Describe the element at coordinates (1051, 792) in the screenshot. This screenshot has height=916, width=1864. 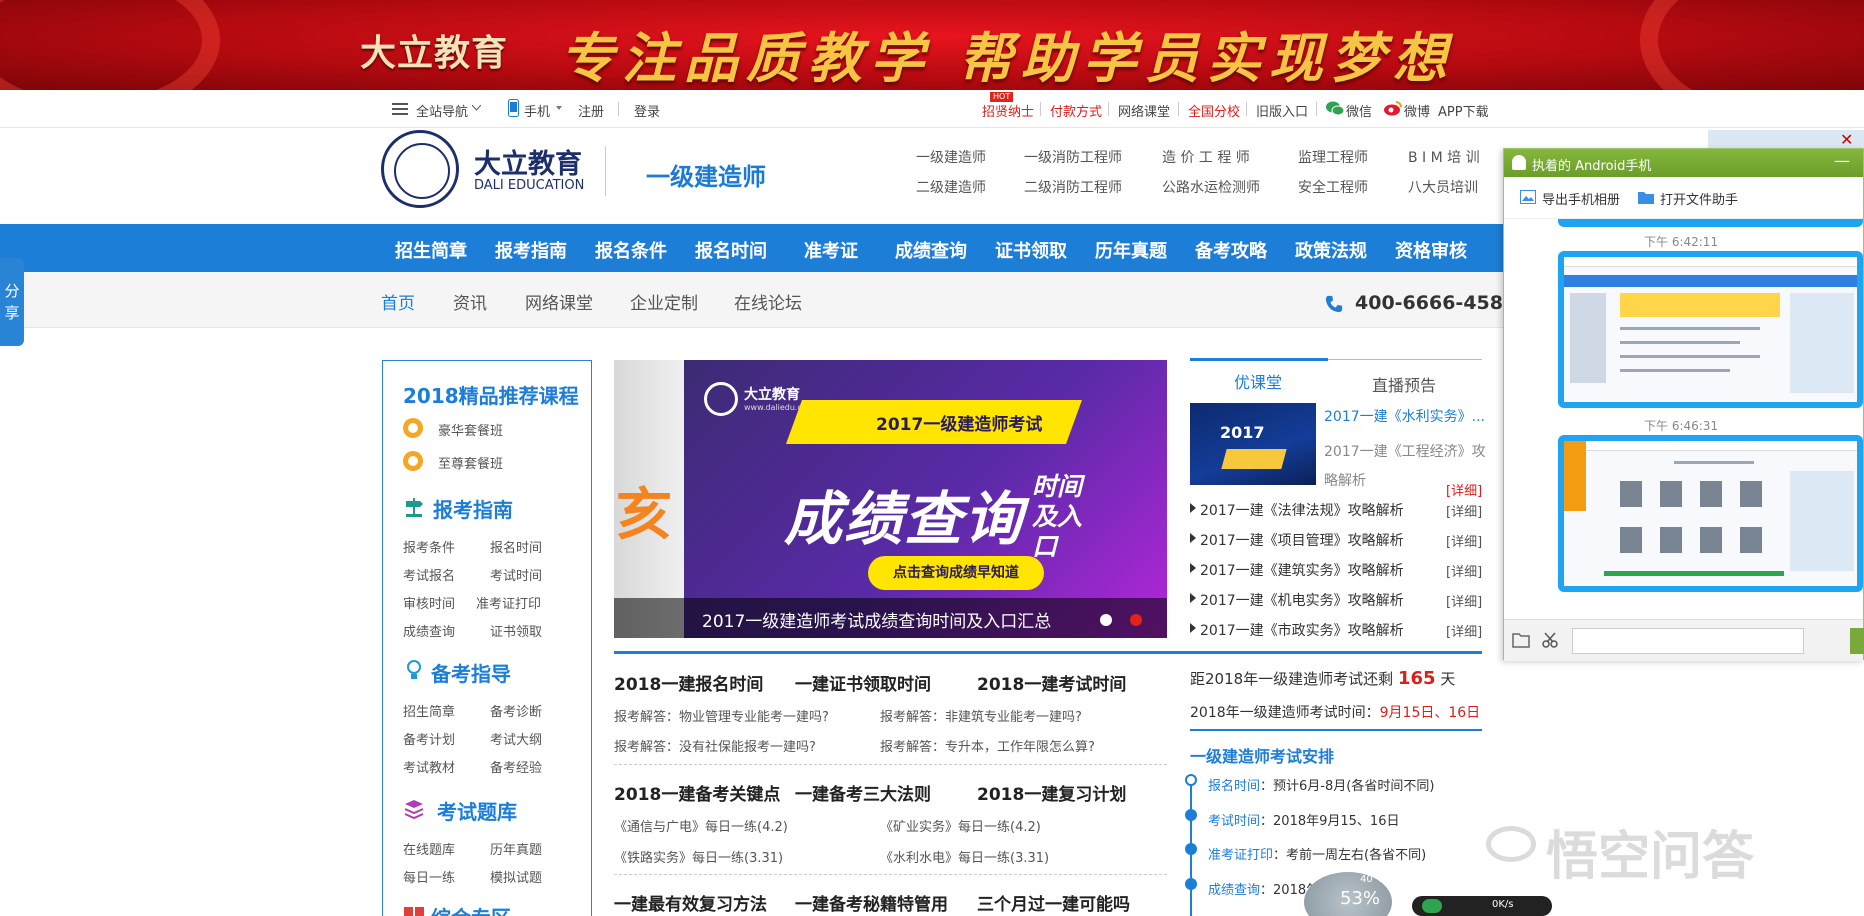
I see `news-headline: 2018一建复习计划` at that location.